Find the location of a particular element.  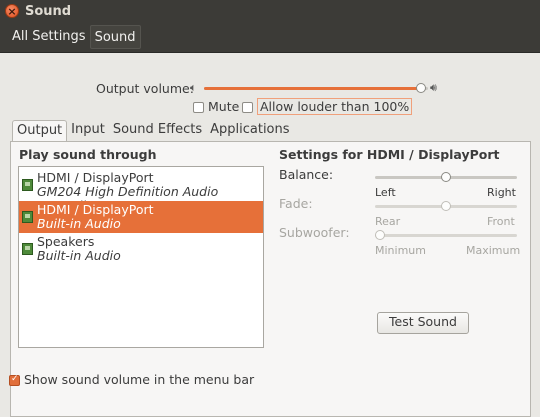

tab-output: Output is located at coordinates (40, 130).